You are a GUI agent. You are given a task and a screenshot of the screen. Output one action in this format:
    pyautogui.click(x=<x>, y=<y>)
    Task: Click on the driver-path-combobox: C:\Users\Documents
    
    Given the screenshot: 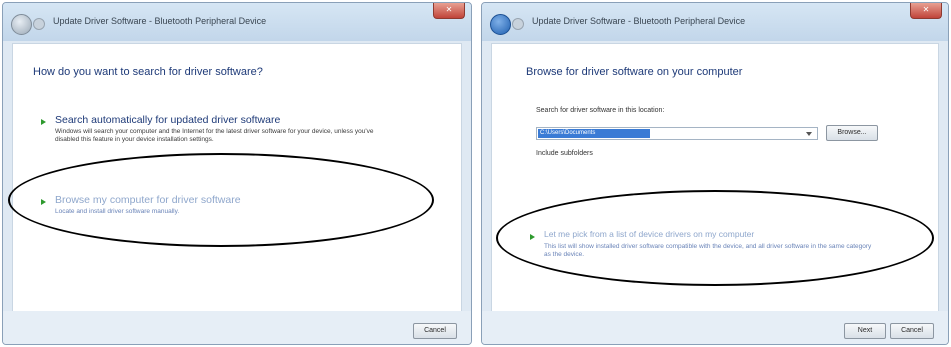 What is the action you would take?
    pyautogui.click(x=677, y=133)
    